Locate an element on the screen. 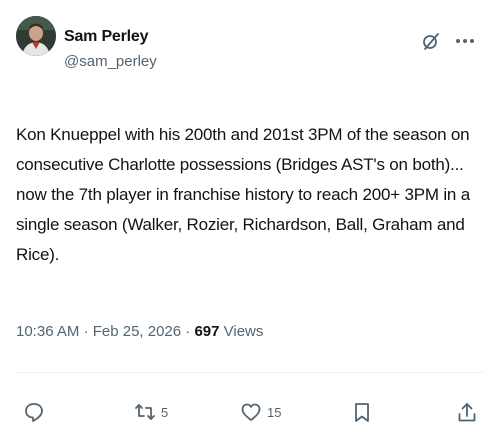  author-name: Sam Perley is located at coordinates (106, 37).